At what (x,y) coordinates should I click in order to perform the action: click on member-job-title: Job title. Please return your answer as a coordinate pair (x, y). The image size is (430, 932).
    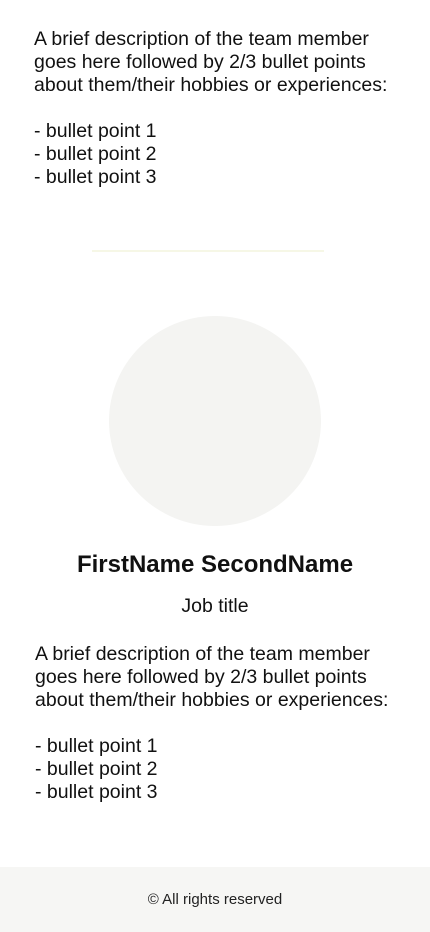
    Looking at the image, I should click on (215, 606).